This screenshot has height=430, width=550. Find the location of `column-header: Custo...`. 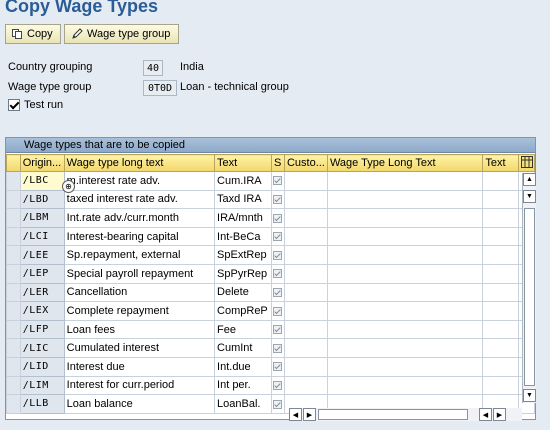

column-header: Custo... is located at coordinates (305, 163).